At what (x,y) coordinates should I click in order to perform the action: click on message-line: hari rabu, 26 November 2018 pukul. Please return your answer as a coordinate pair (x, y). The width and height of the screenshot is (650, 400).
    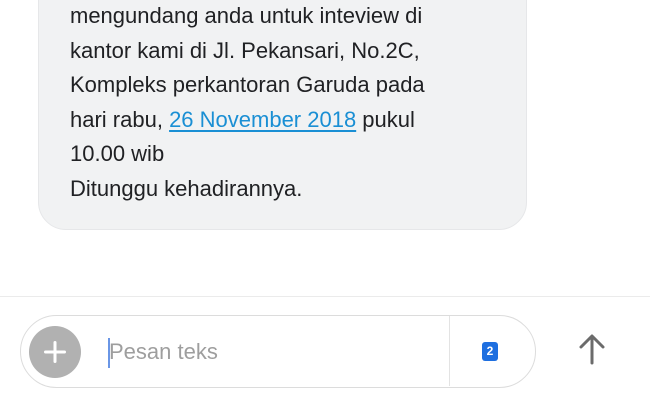
    Looking at the image, I should click on (288, 120).